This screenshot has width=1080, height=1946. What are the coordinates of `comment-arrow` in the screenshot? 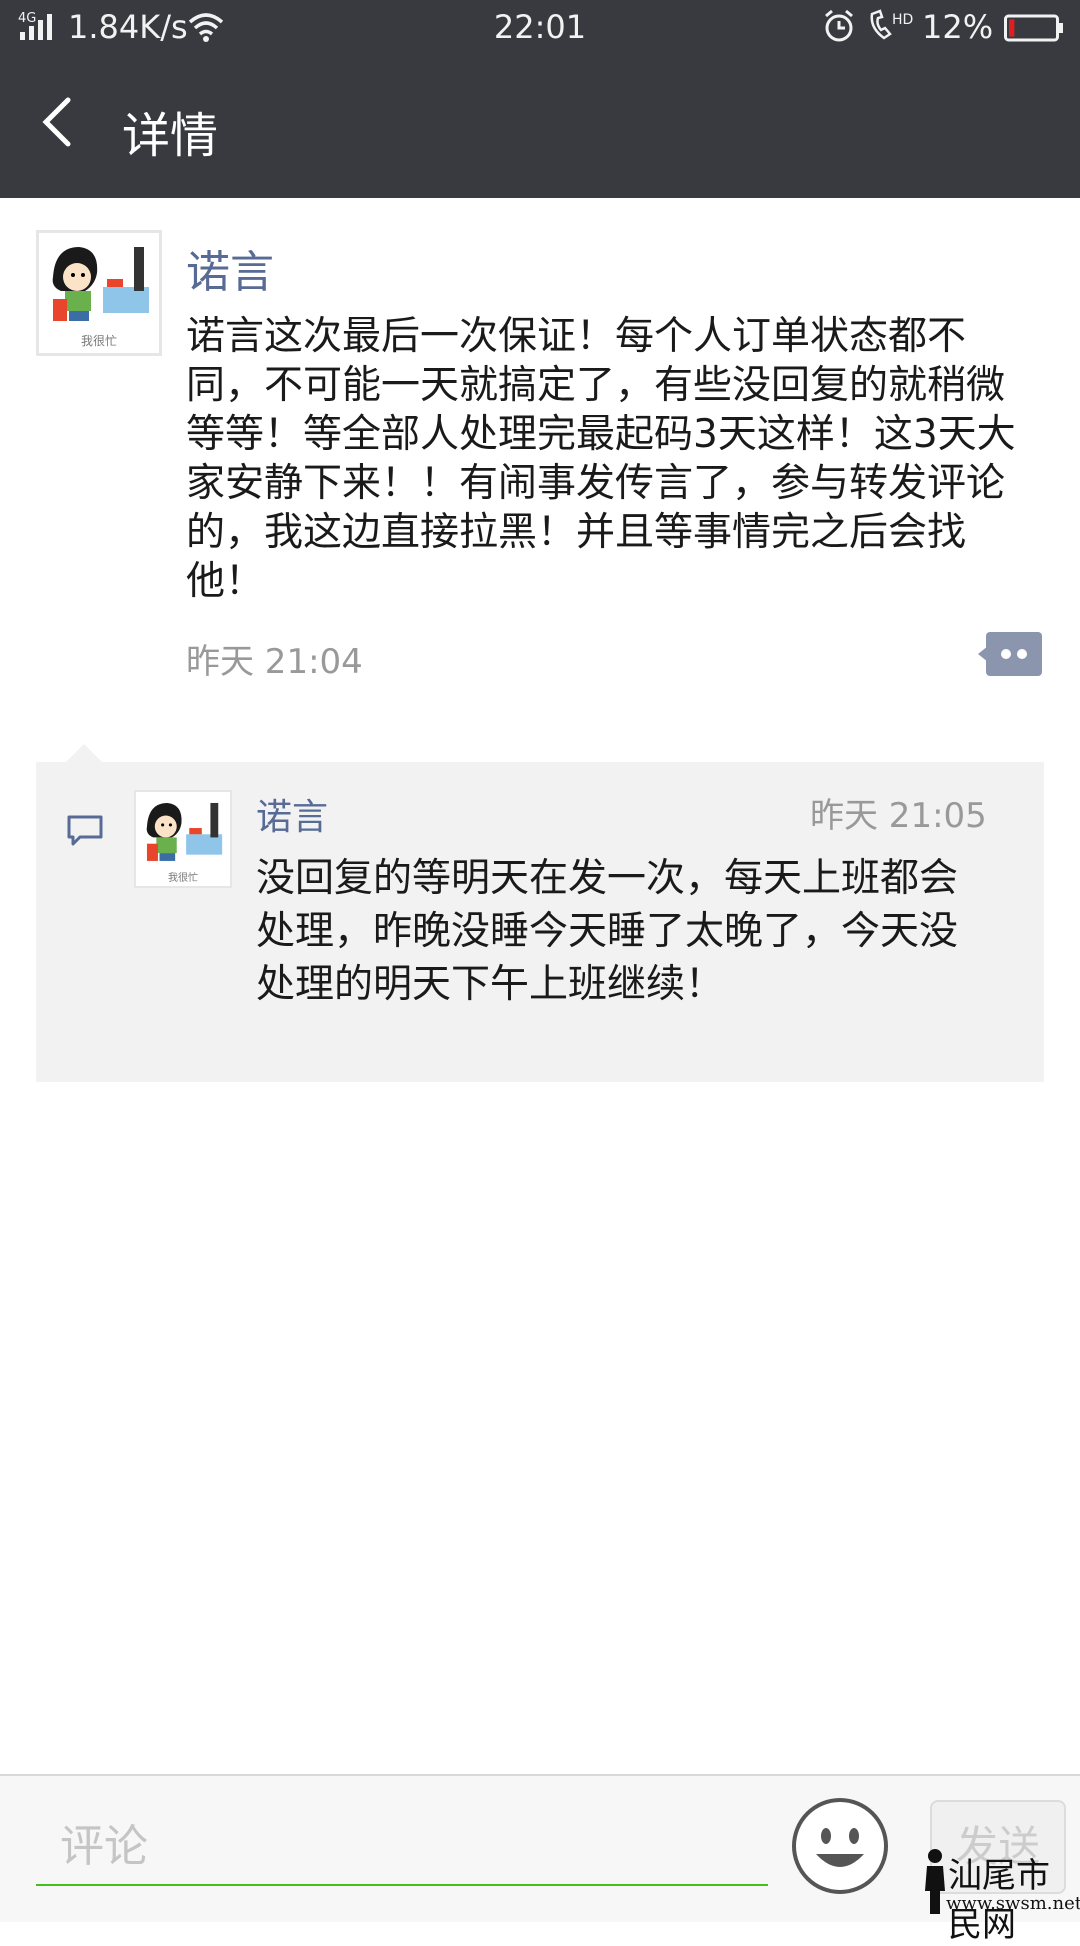 It's located at (84, 753).